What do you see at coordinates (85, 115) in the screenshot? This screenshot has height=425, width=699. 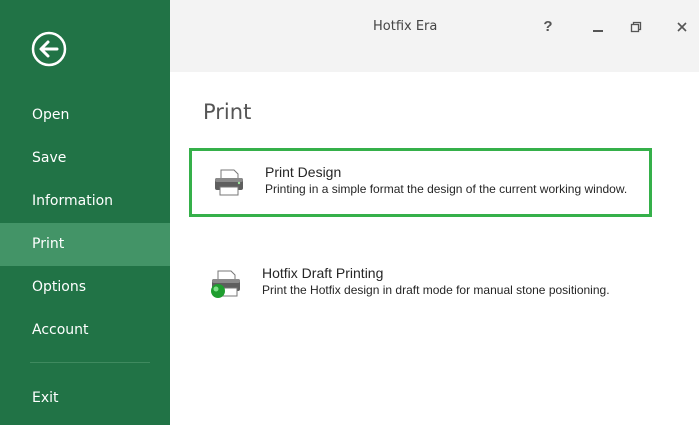 I see `nav-open: Open` at bounding box center [85, 115].